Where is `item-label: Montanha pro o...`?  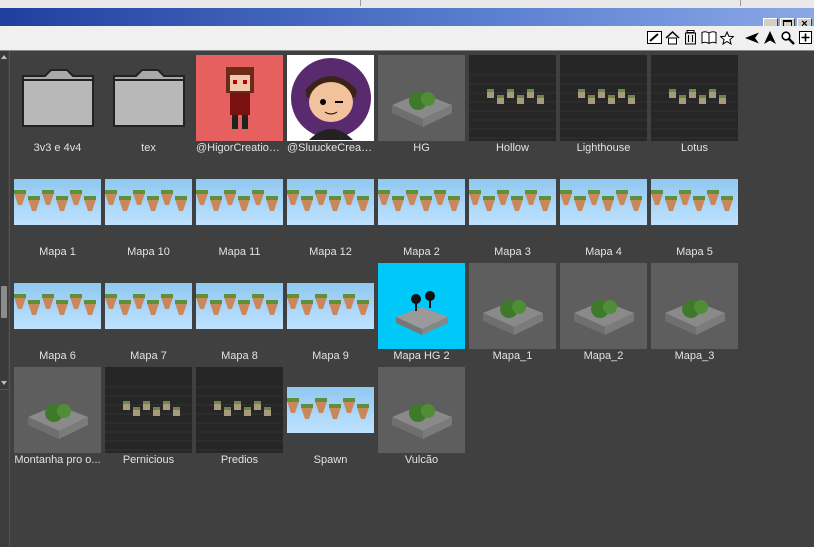
item-label: Montanha pro o... is located at coordinates (57, 460).